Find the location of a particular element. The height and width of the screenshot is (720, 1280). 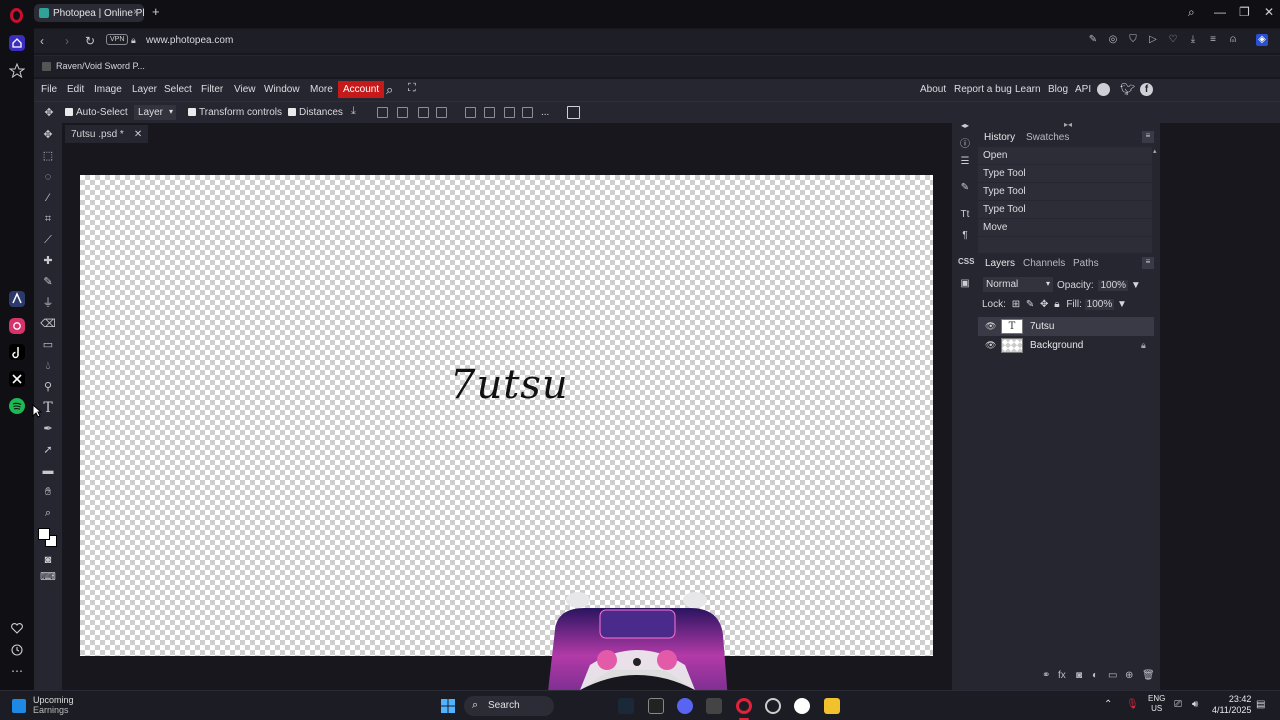

microphone-icon: 🎙︎ is located at coordinates (1132, 704).